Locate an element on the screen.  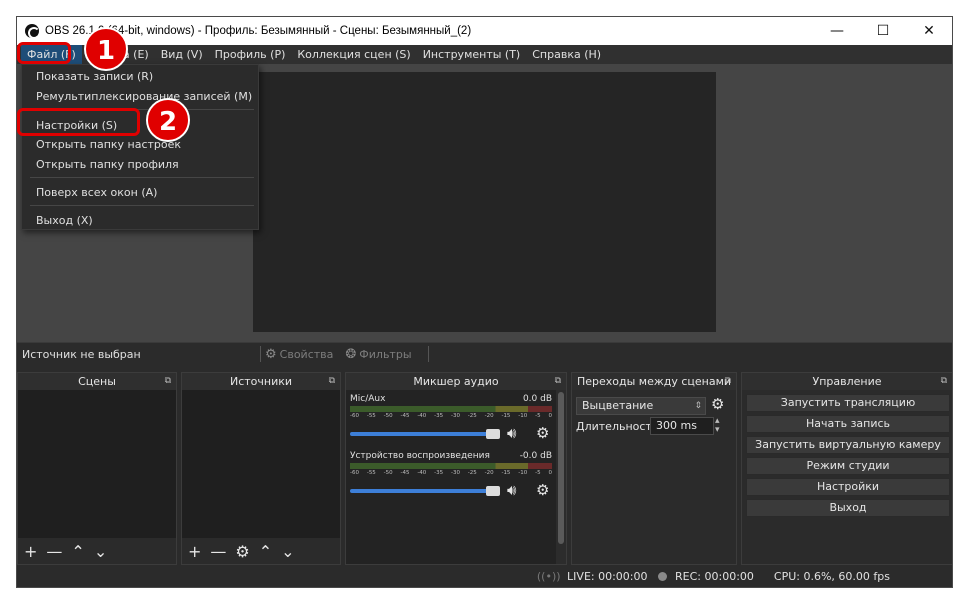
menu-item-show-recordings: Показать записи (R) is located at coordinates (94, 76).